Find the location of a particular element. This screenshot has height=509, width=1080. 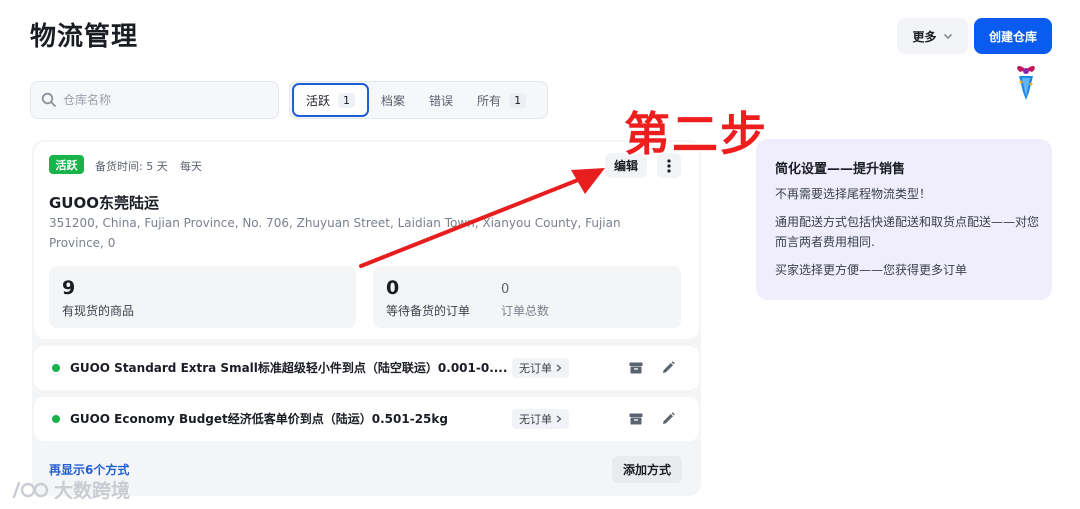

warehouse-name: GUOO东莞陆运 is located at coordinates (104, 203).